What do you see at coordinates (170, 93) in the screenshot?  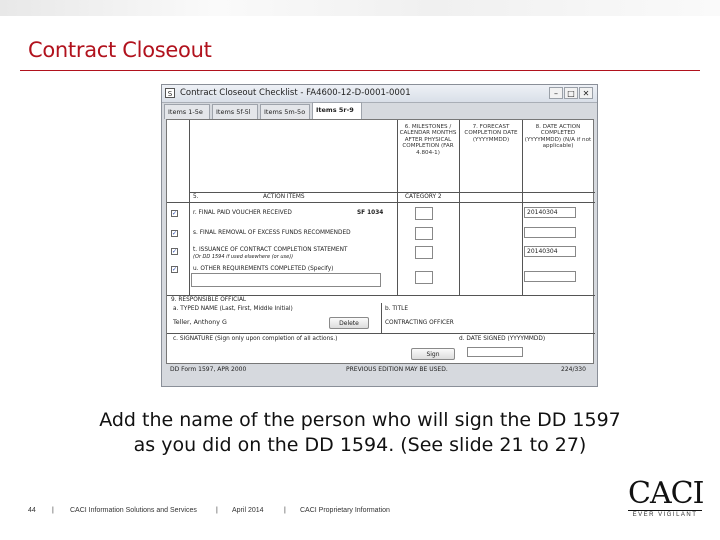 I see `app-icon: S` at bounding box center [170, 93].